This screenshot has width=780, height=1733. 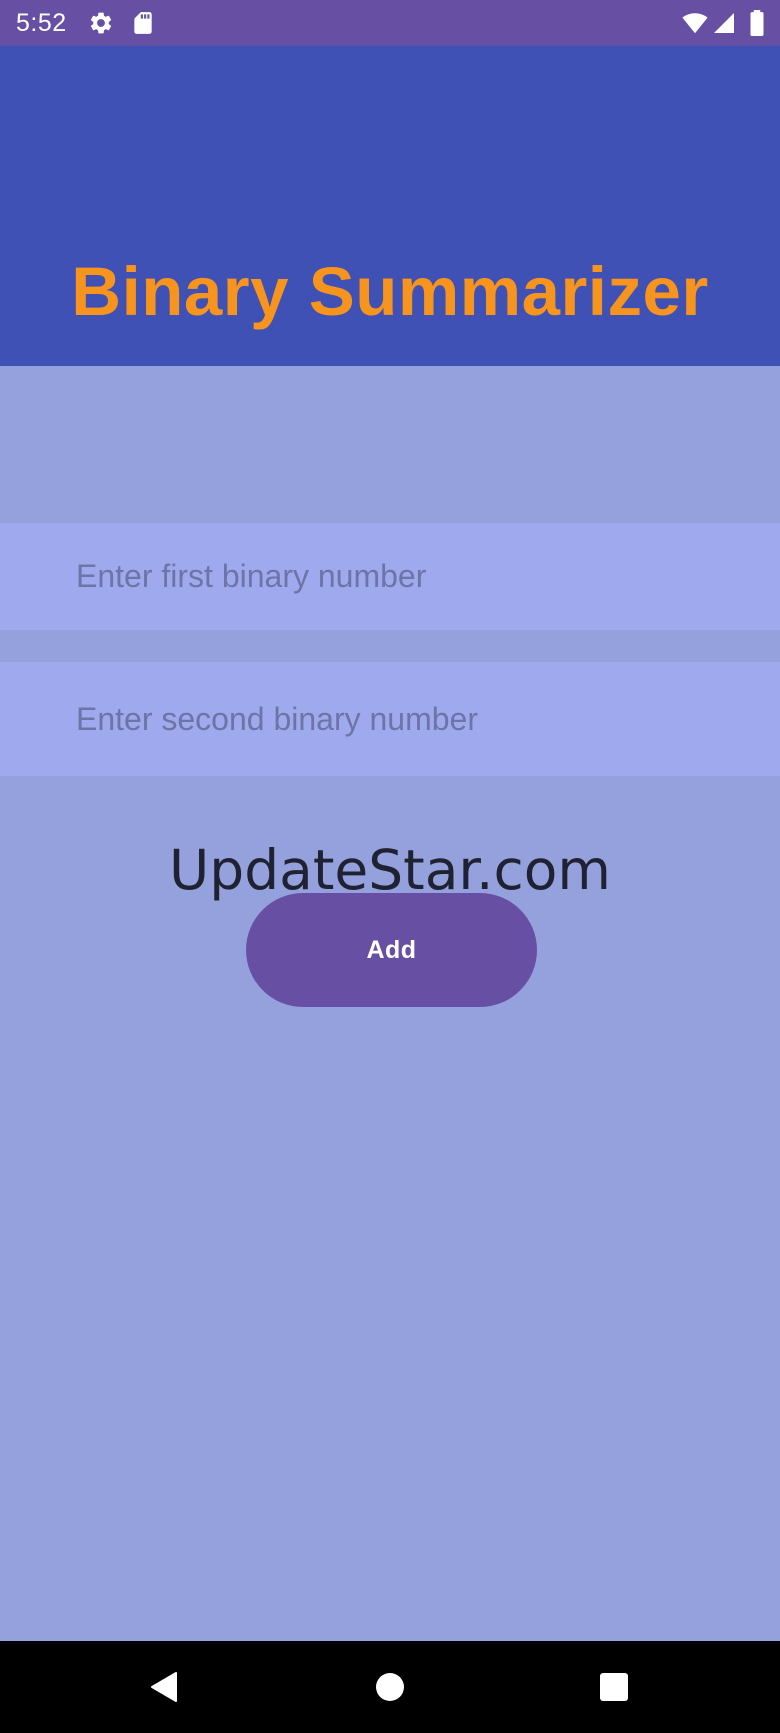 What do you see at coordinates (164, 1687) in the screenshot?
I see `back-icon` at bounding box center [164, 1687].